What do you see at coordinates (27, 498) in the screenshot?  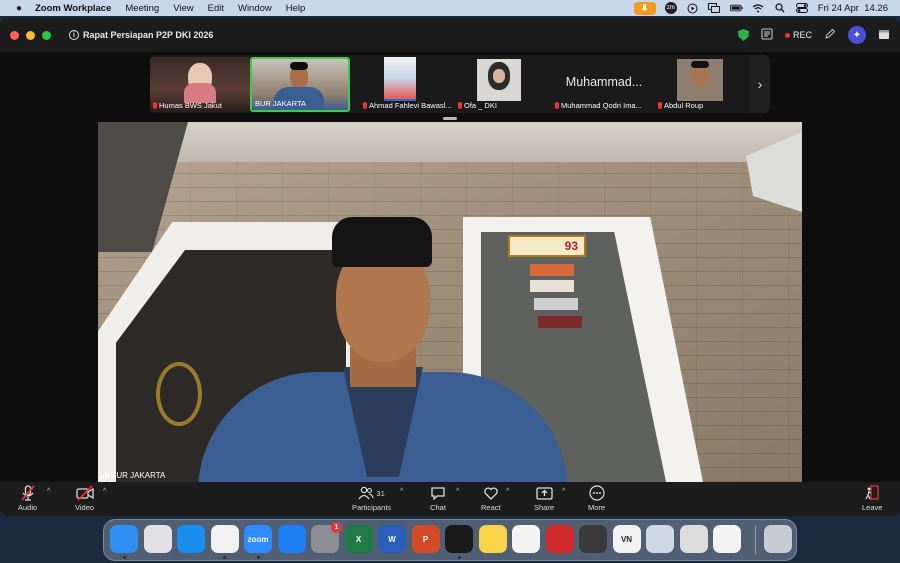 I see `audio-button: Audio` at bounding box center [27, 498].